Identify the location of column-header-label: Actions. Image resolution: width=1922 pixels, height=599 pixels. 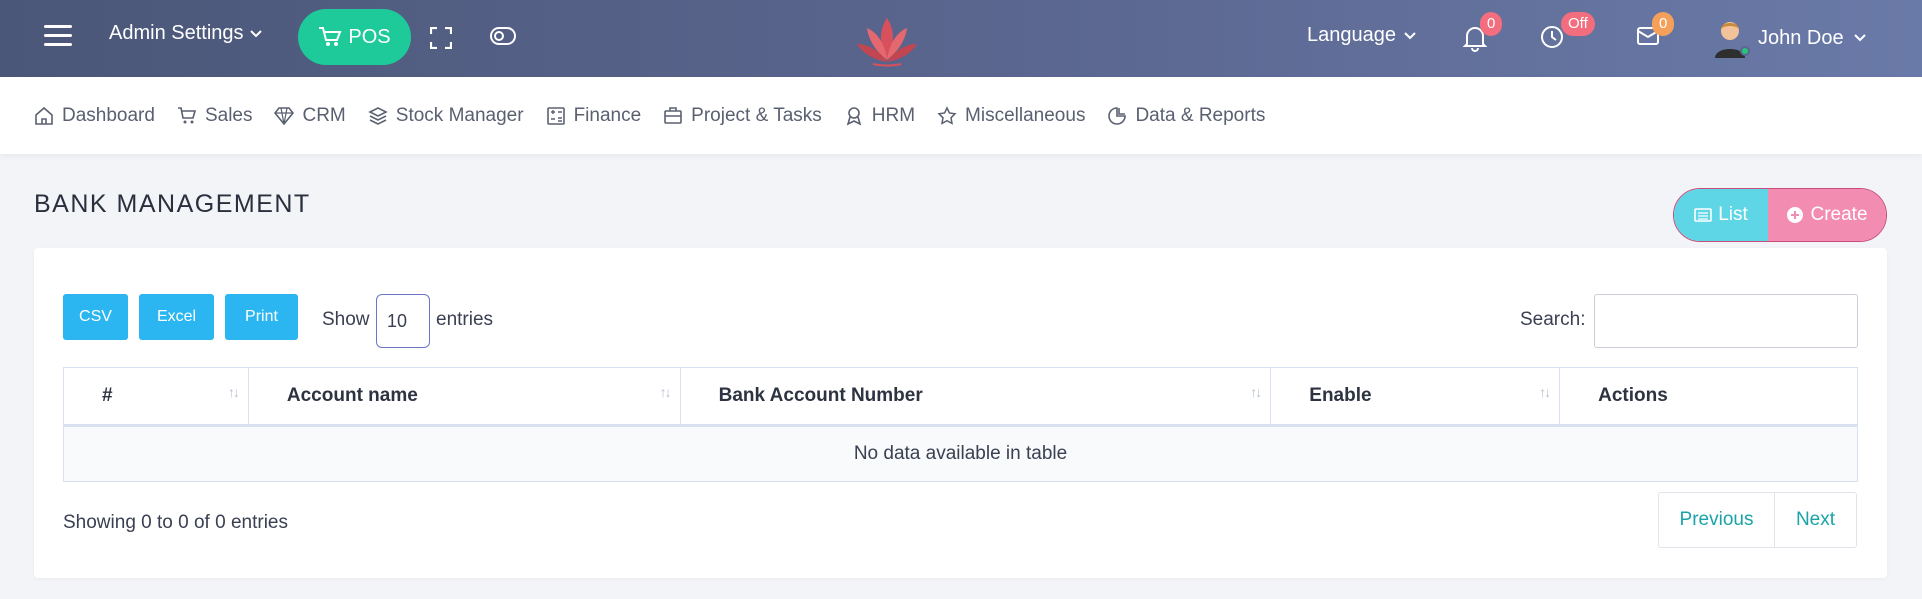
(1633, 395).